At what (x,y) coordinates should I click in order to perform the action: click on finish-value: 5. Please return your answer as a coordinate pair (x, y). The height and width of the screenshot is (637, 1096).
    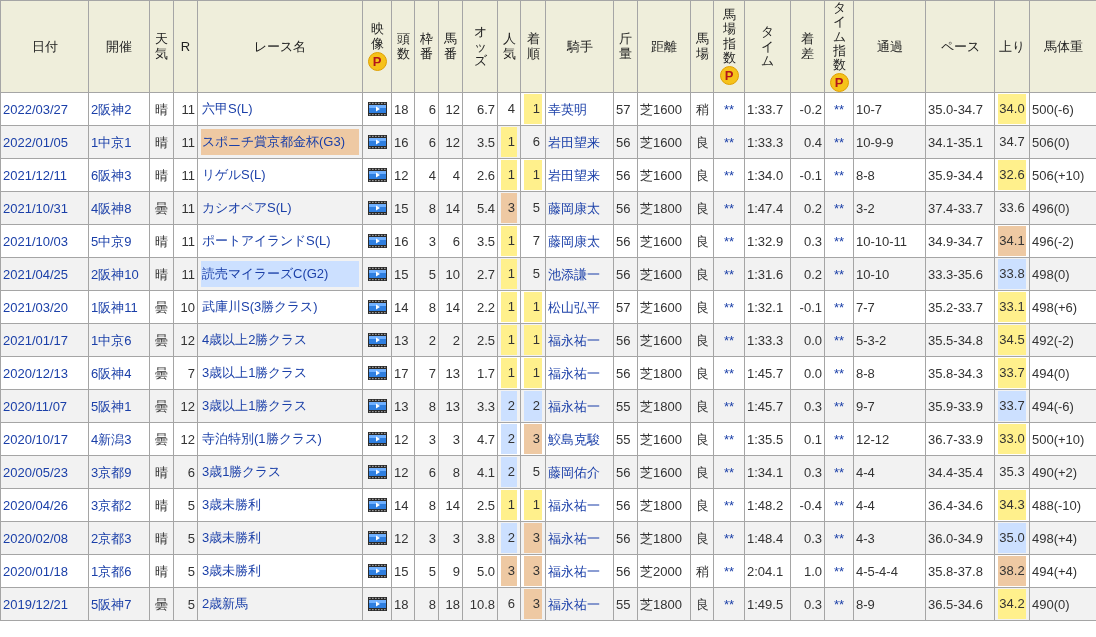
    Looking at the image, I should click on (536, 208).